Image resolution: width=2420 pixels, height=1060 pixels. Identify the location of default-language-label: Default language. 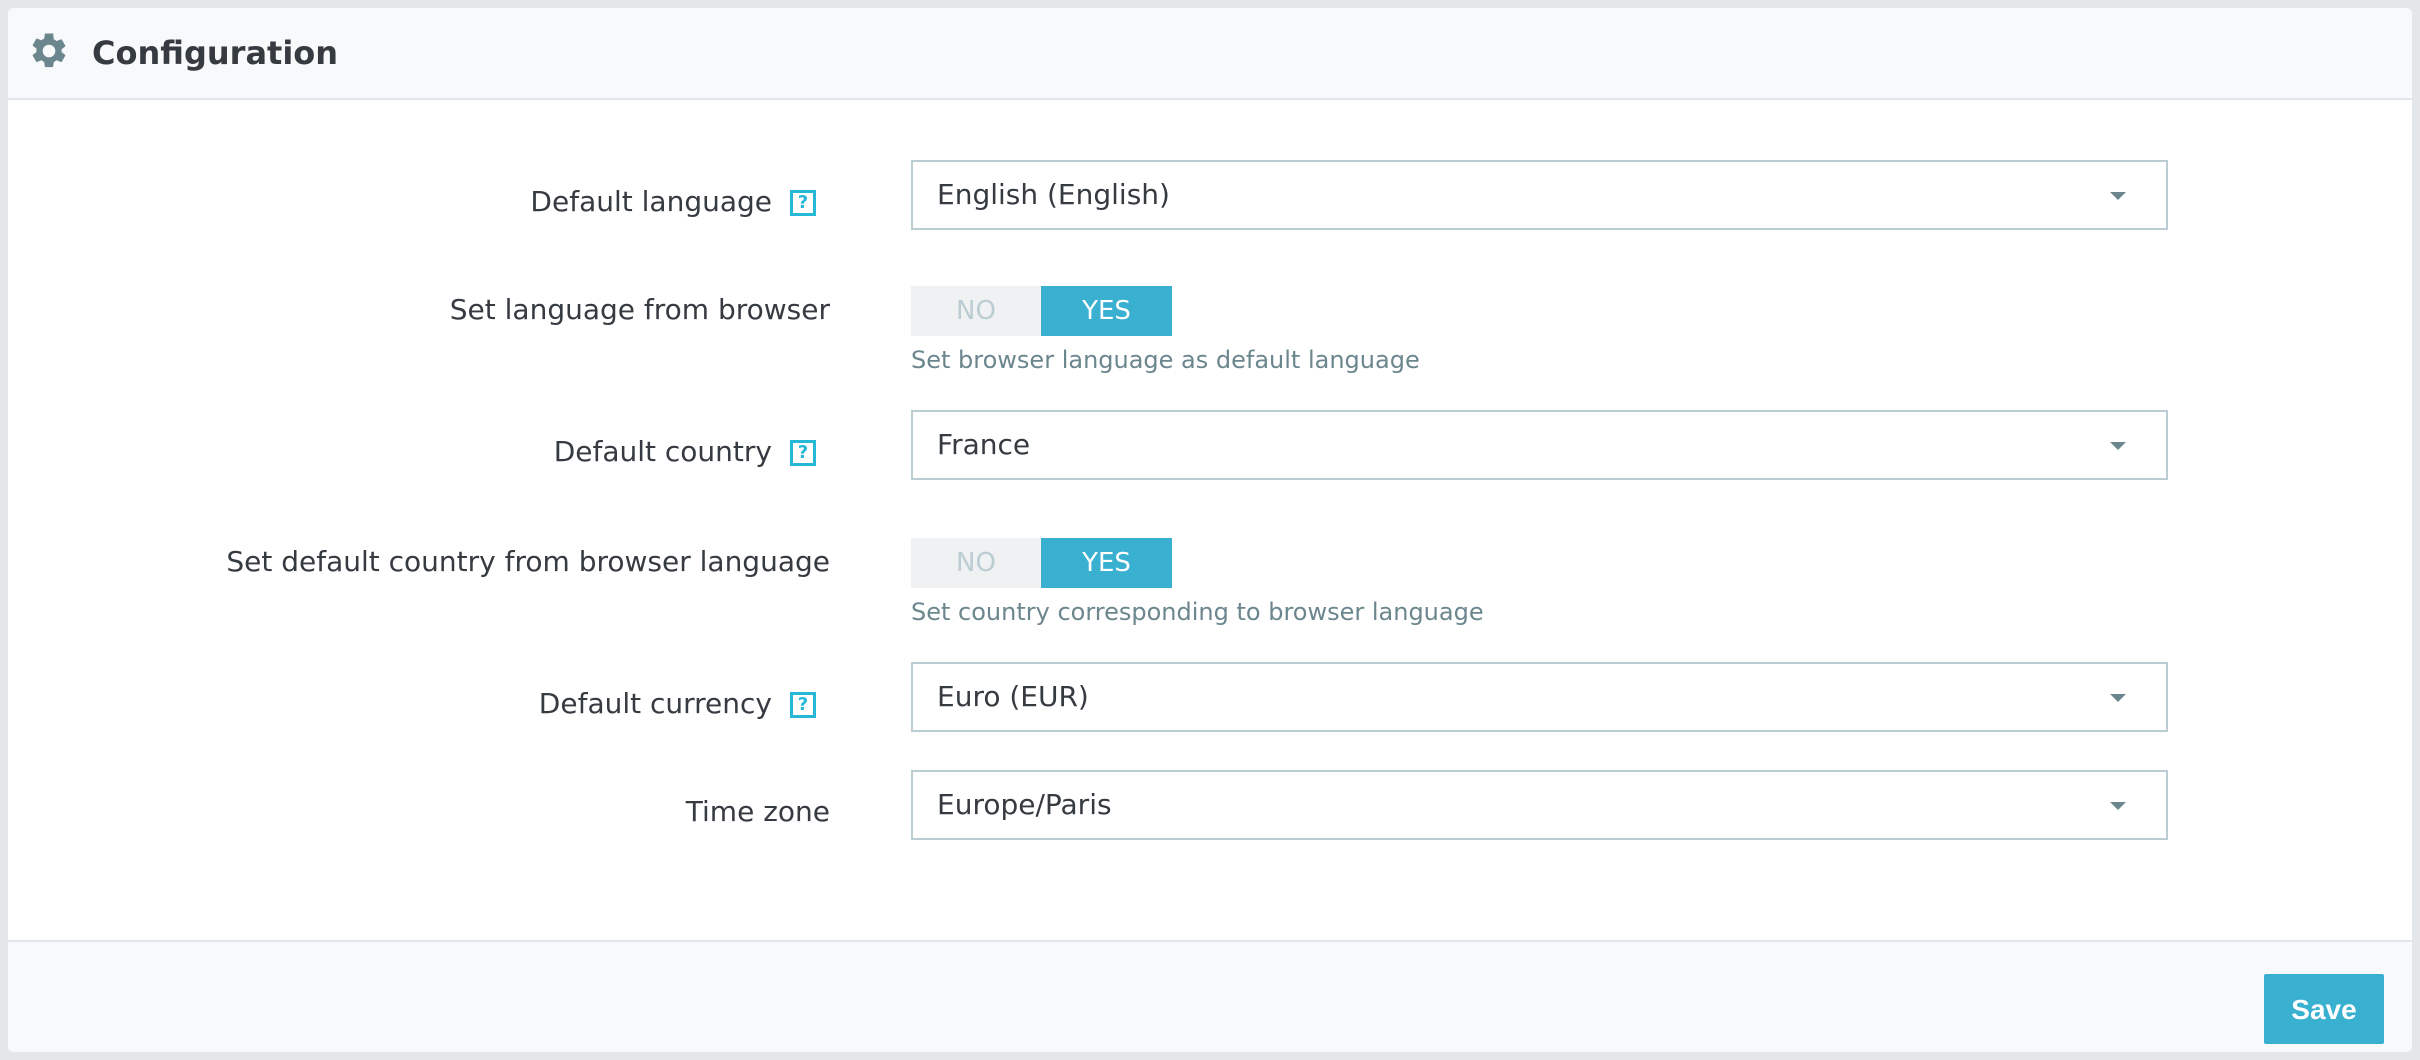
(651, 201).